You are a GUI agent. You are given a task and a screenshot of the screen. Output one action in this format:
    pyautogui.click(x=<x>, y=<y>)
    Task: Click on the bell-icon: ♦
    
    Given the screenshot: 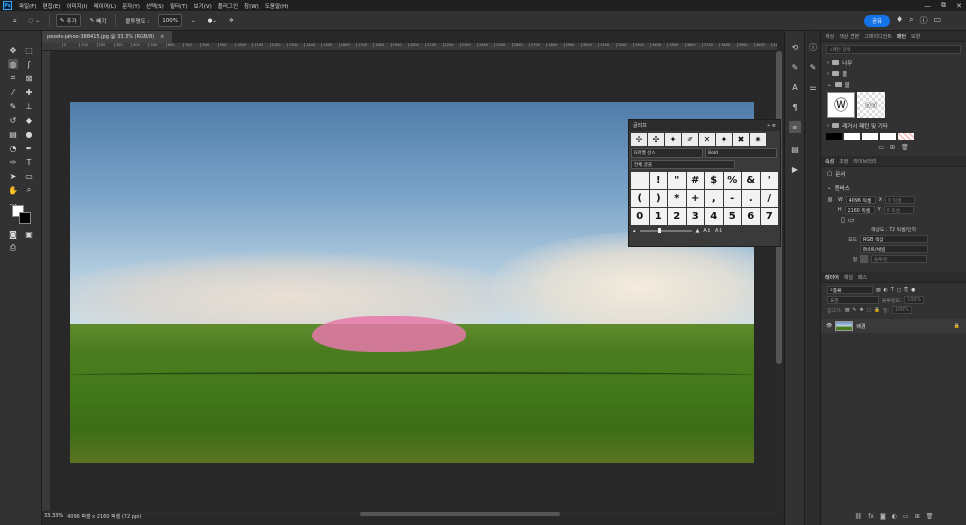 What is the action you would take?
    pyautogui.click(x=899, y=20)
    